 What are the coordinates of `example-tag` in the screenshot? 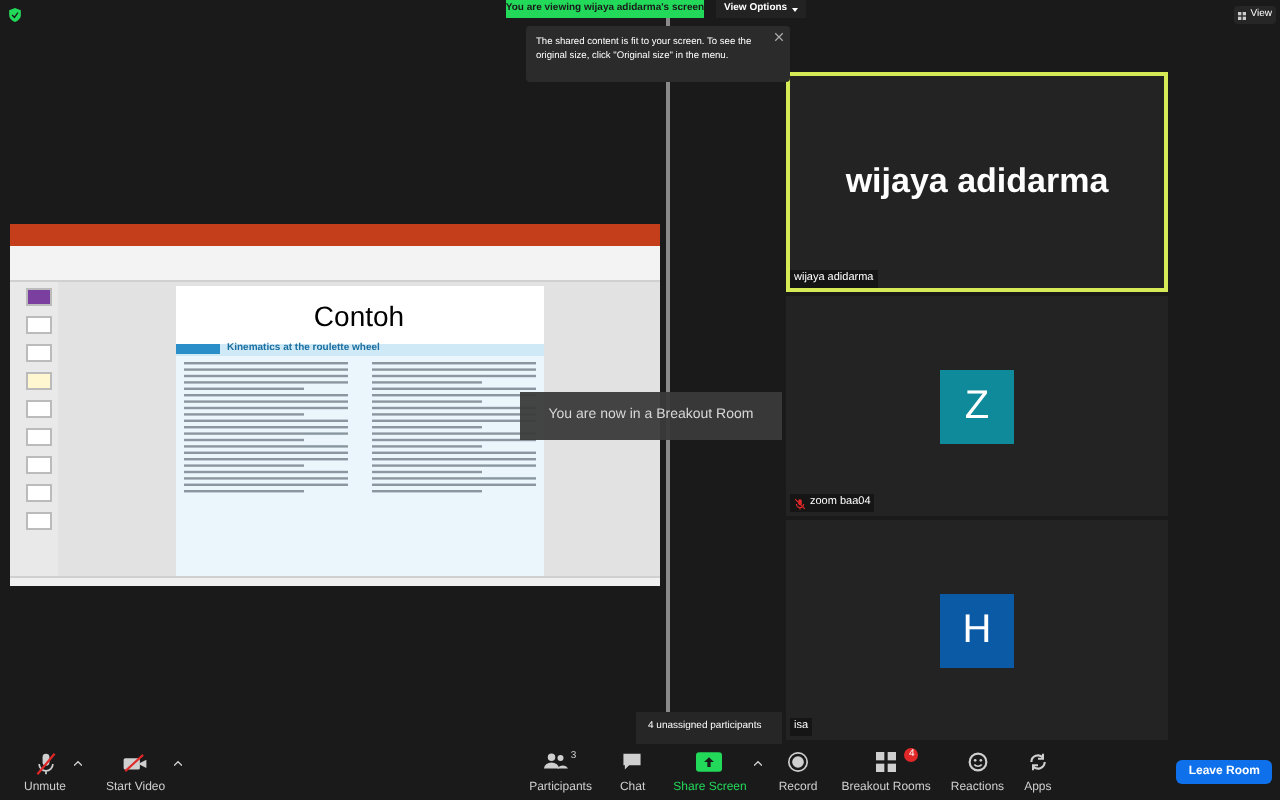 It's located at (197, 349).